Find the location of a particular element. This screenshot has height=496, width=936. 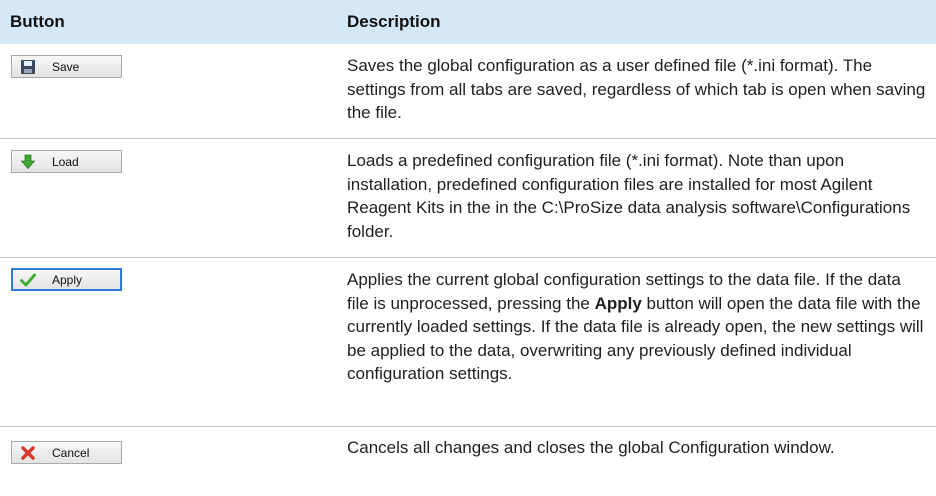

green-down-arrow-icon is located at coordinates (28, 162).